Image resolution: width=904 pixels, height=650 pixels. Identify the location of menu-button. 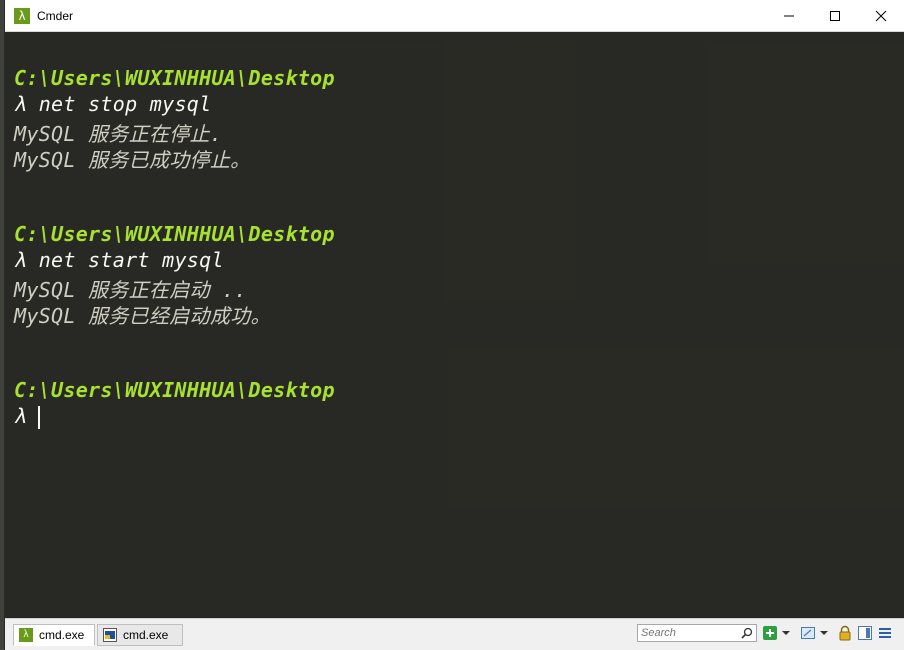
(885, 633).